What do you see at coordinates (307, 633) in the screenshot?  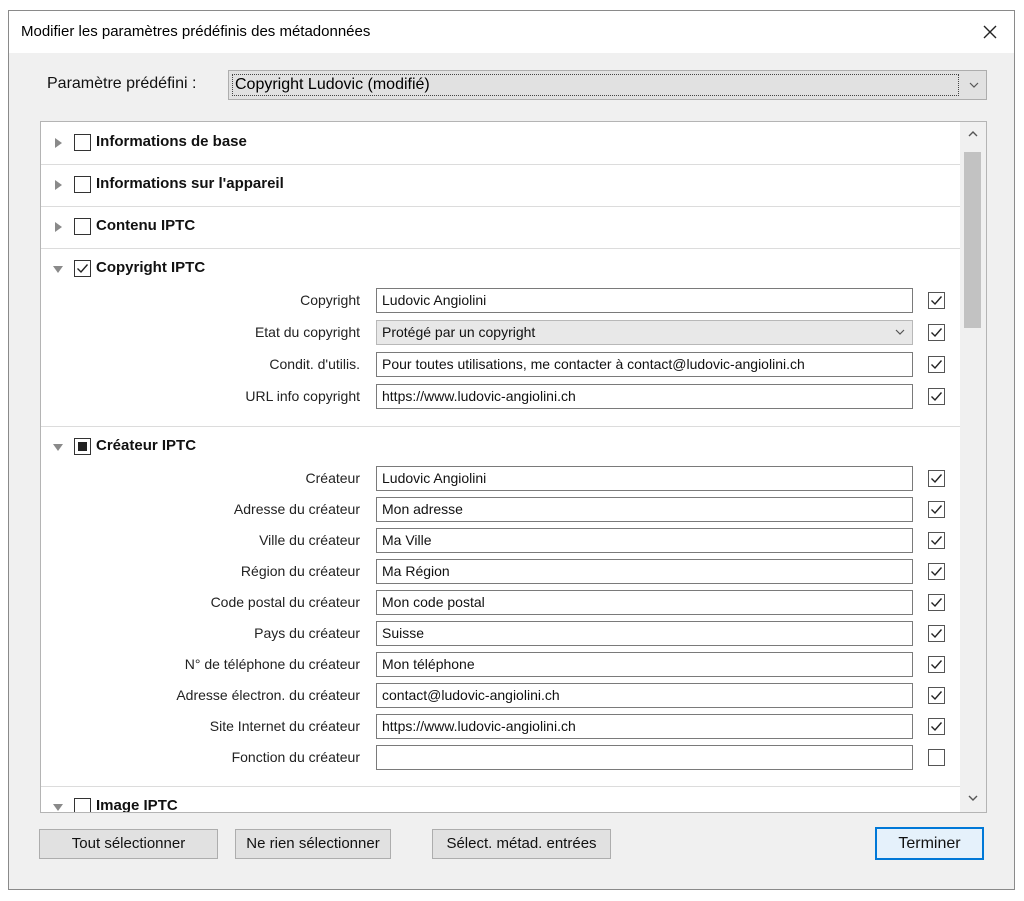 I see `field-label: Pays du créateur` at bounding box center [307, 633].